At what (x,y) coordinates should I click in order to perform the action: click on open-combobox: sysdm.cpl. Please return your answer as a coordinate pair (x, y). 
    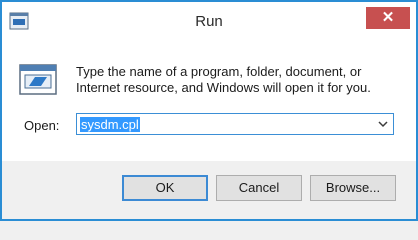
    Looking at the image, I should click on (235, 124).